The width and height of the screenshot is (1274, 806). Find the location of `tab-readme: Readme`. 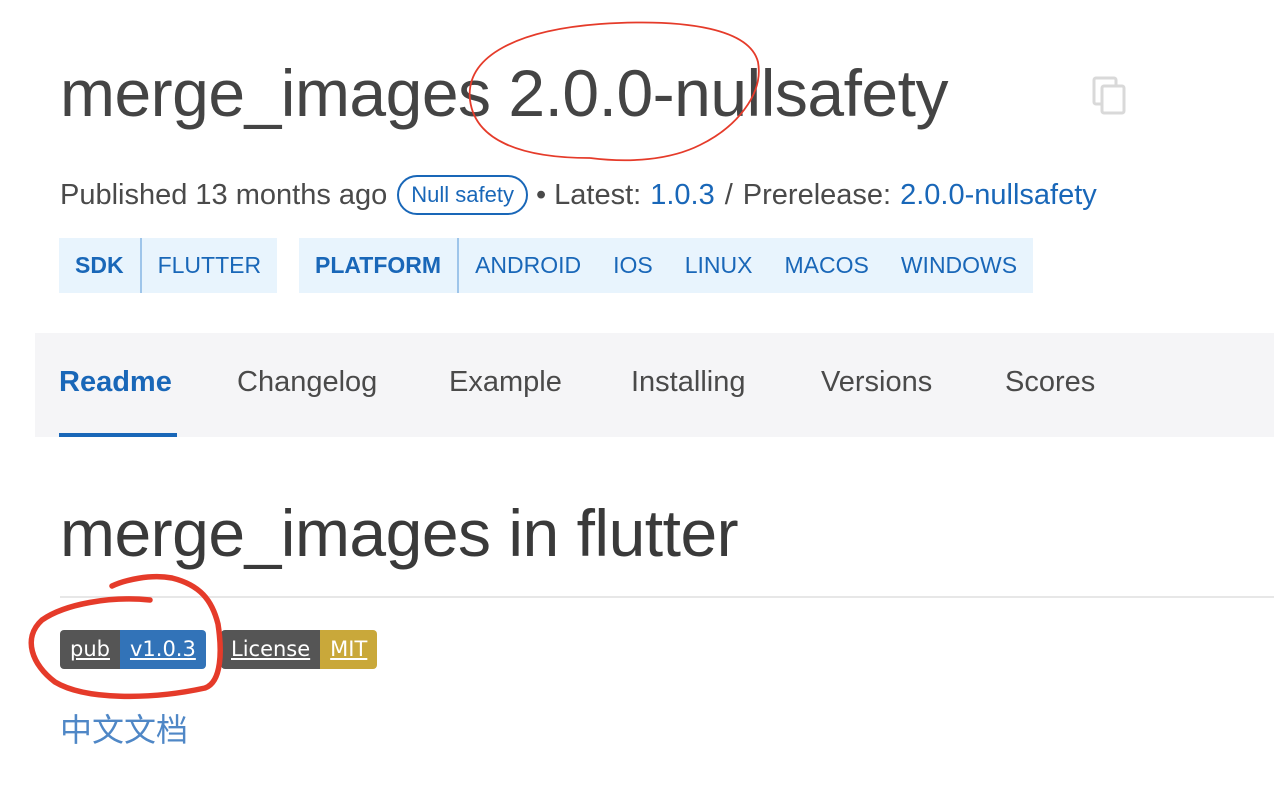

tab-readme: Readme is located at coordinates (115, 385).